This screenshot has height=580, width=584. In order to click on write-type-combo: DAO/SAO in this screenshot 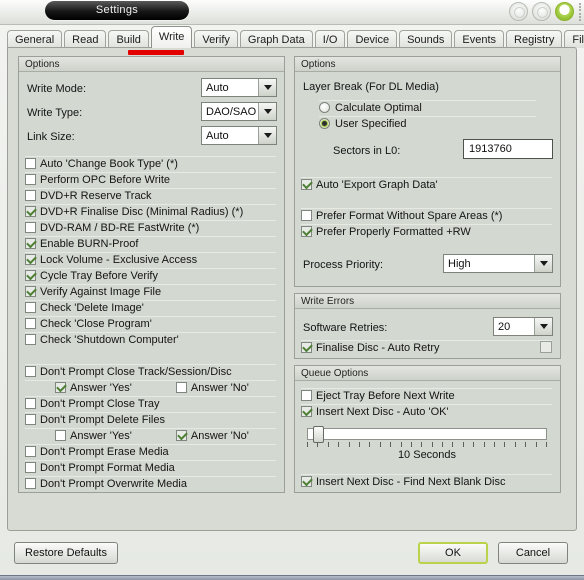, I will do `click(239, 111)`.